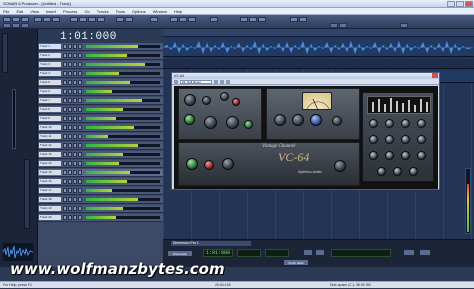 Image resolution: width=474 pixels, height=289 pixels. What do you see at coordinates (100, 56) in the screenshot?
I see `track-row: Track 2` at bounding box center [100, 56].